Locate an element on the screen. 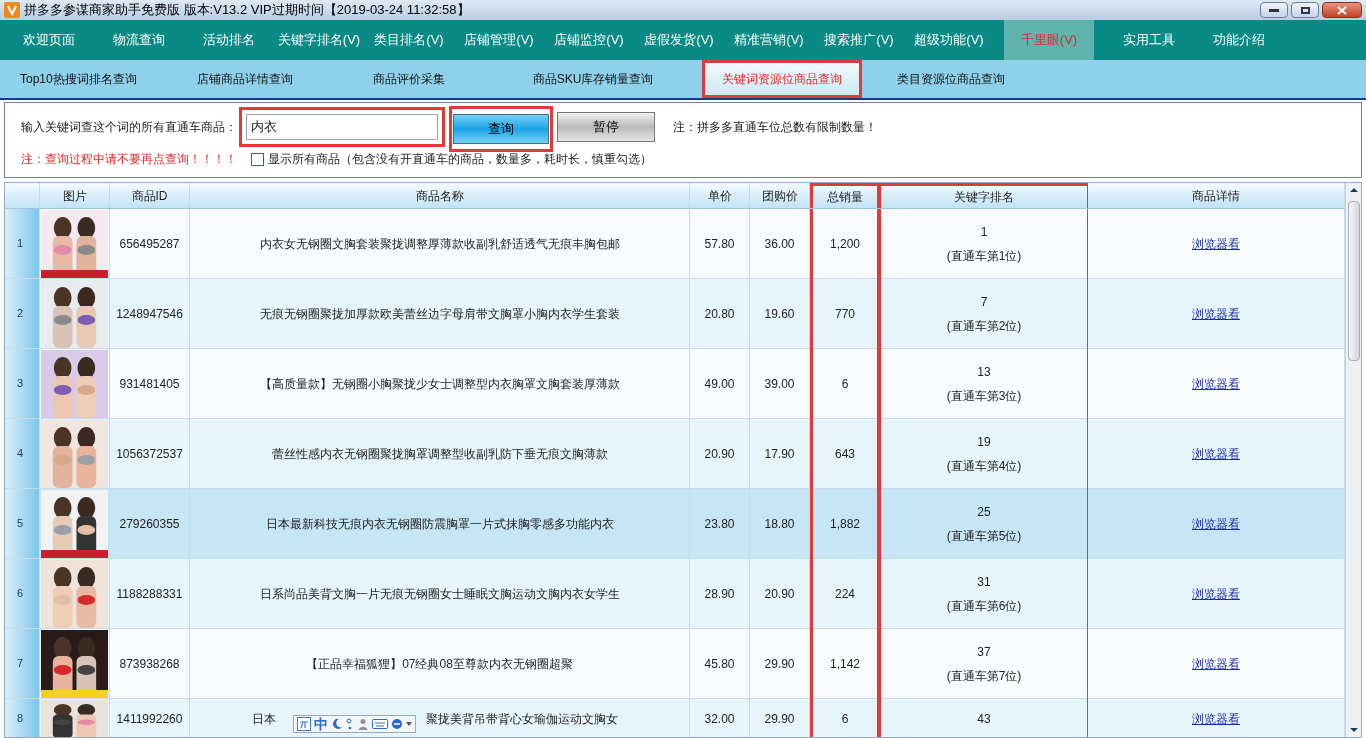 This screenshot has height=738, width=1366. table-cell-text: 蕾丝性感内衣无钢圈聚拢胸罩调整型收副乳防下垂无痕文胸薄款 is located at coordinates (439, 454).